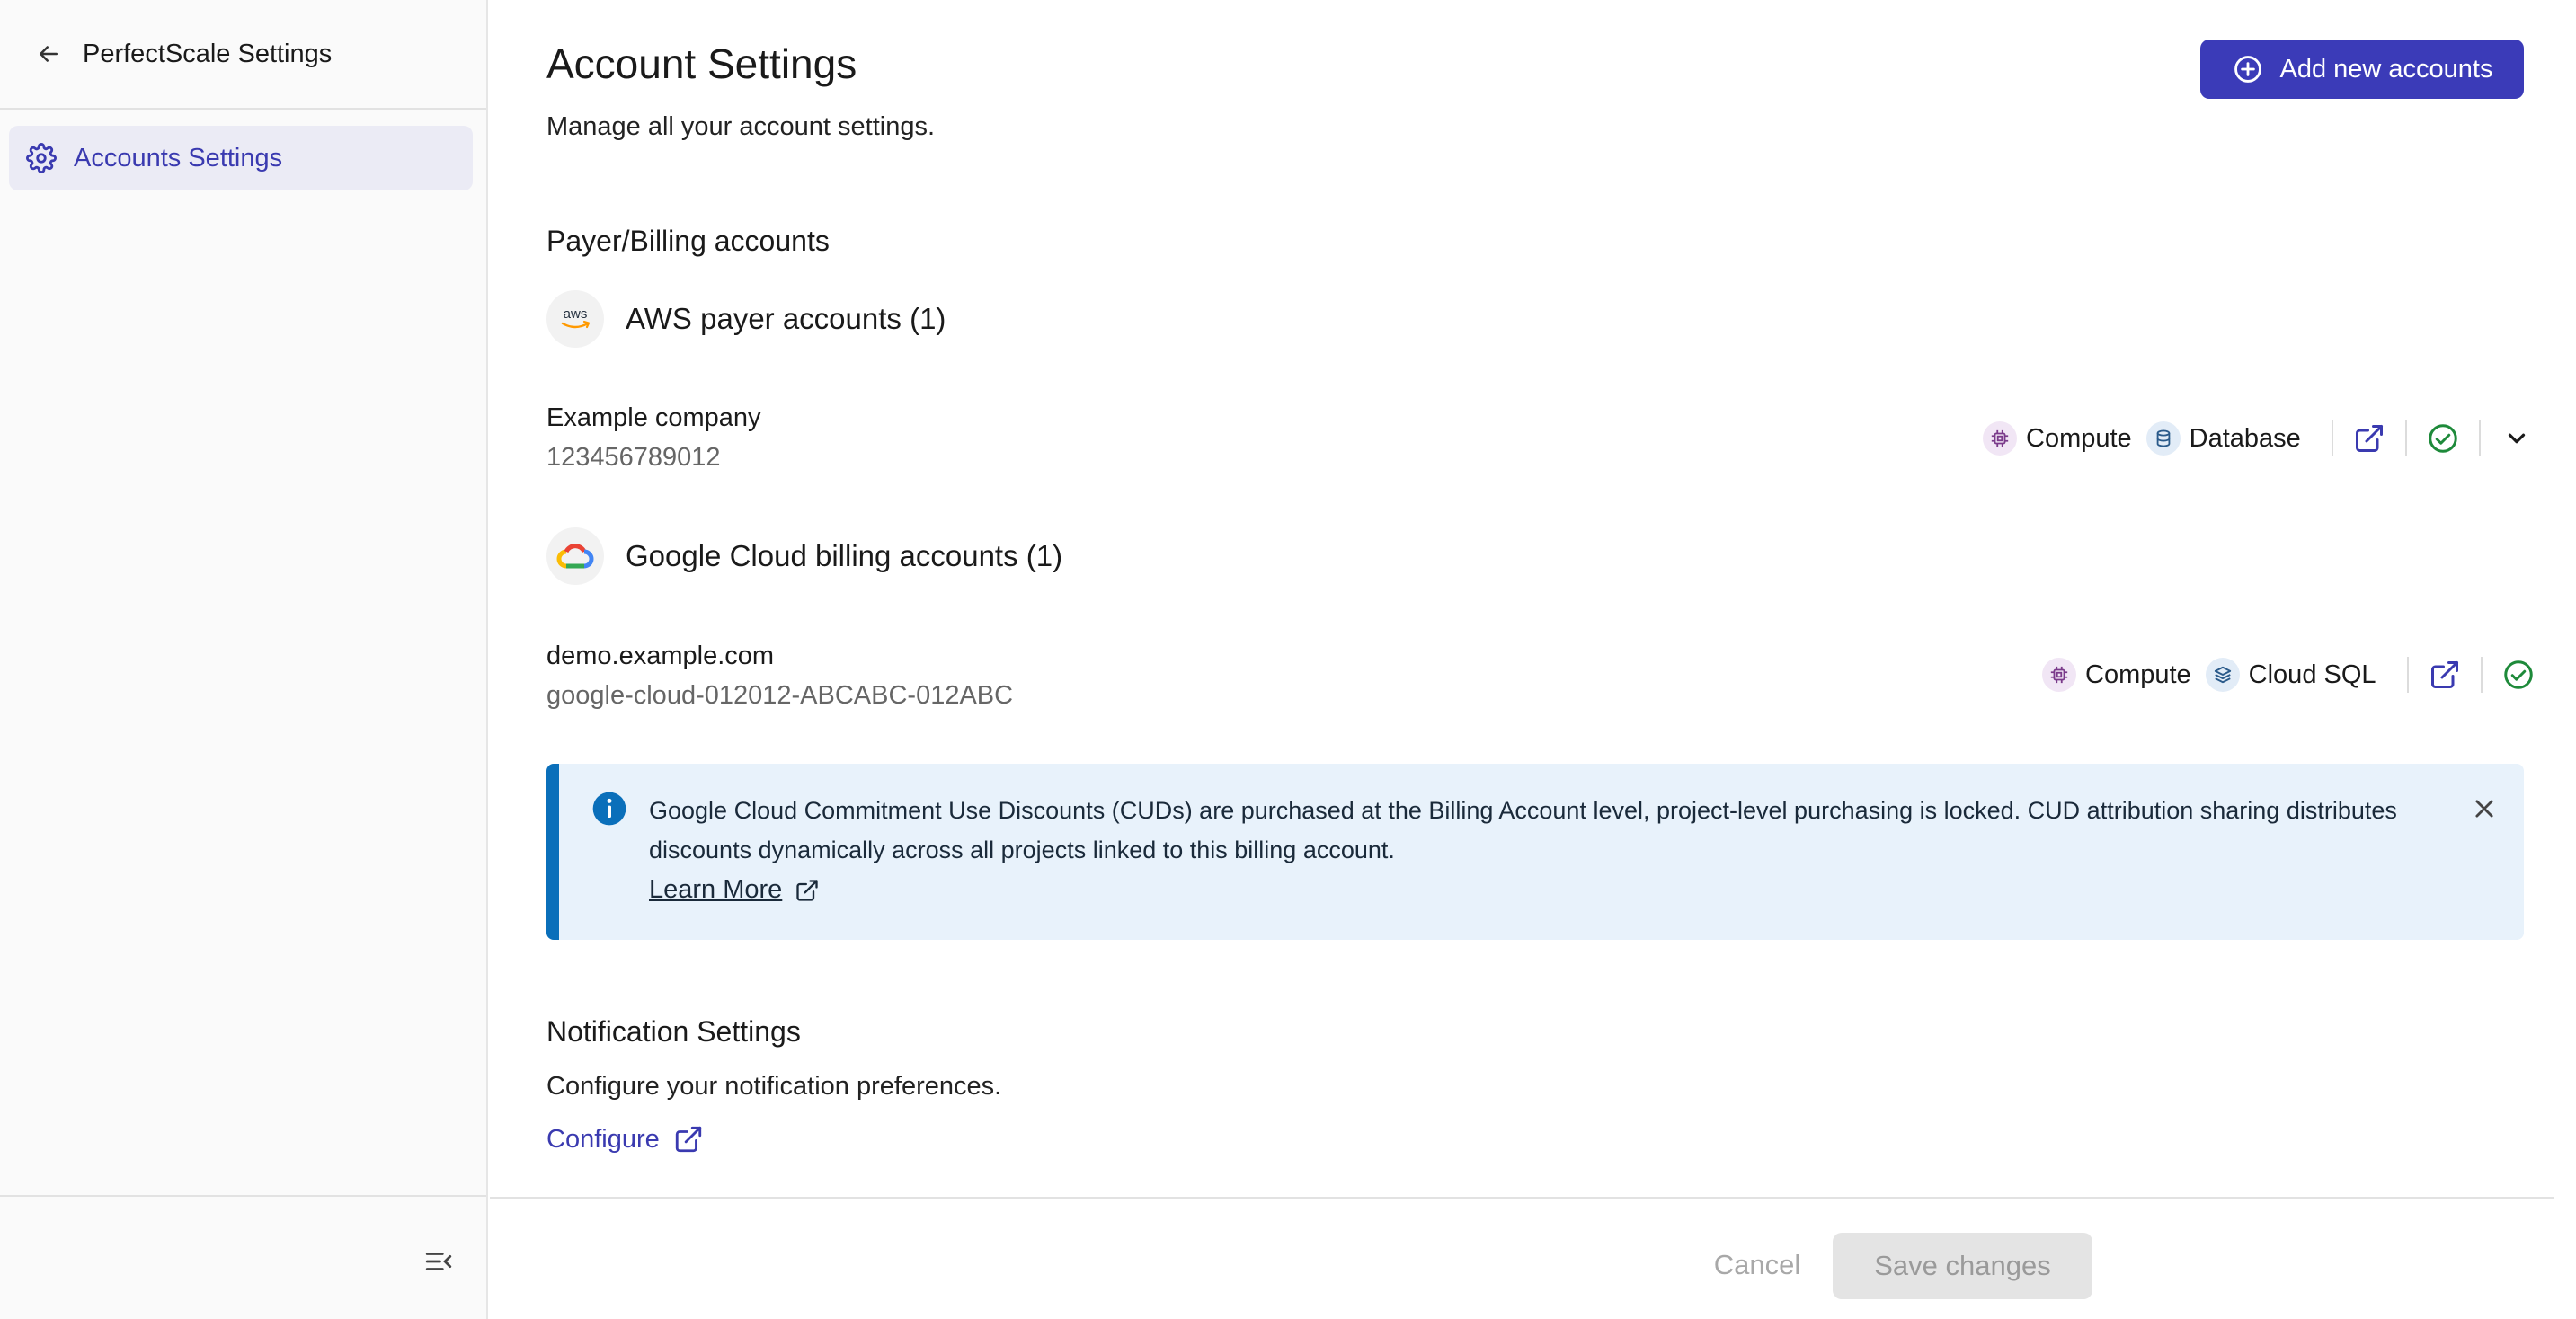 This screenshot has height=1319, width=2576. Describe the element at coordinates (688, 241) in the screenshot. I see `billing-section-title: Payer/Billing accounts` at that location.